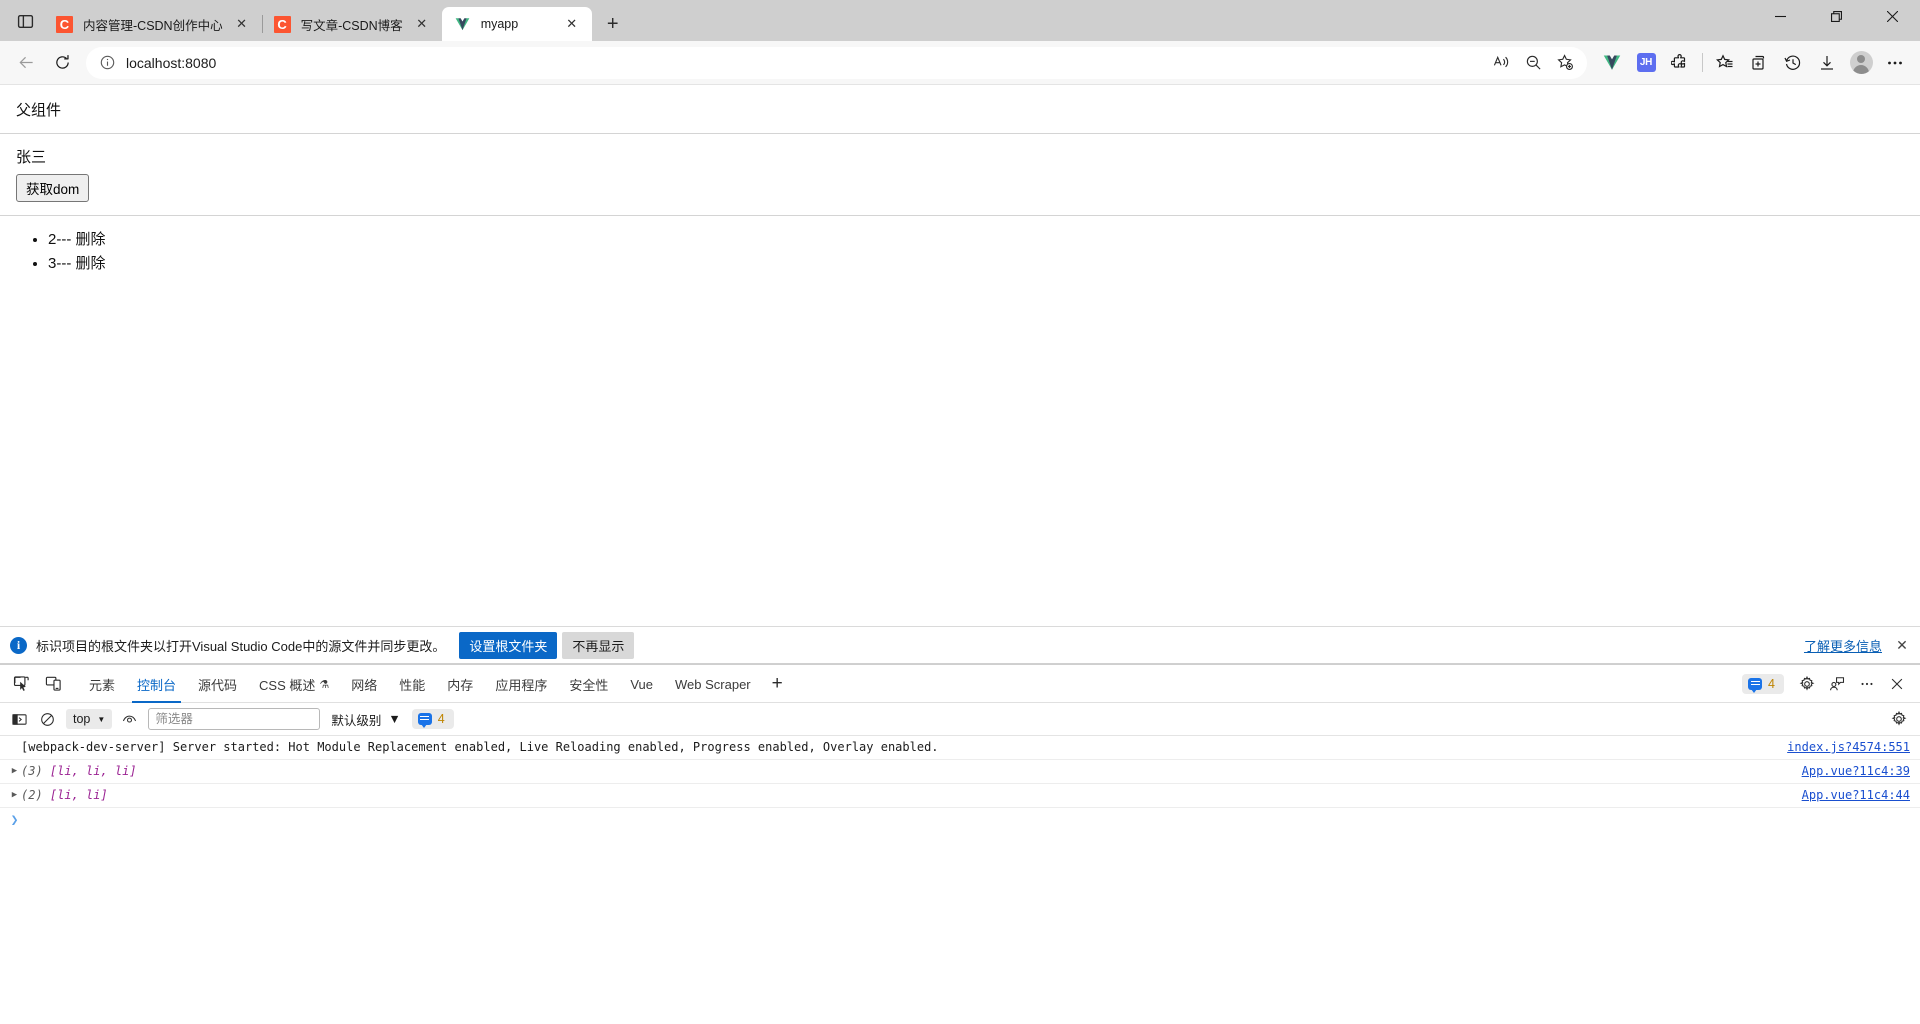 The height and width of the screenshot is (1024, 1920). I want to click on inspect-element-icon, so click(21, 684).